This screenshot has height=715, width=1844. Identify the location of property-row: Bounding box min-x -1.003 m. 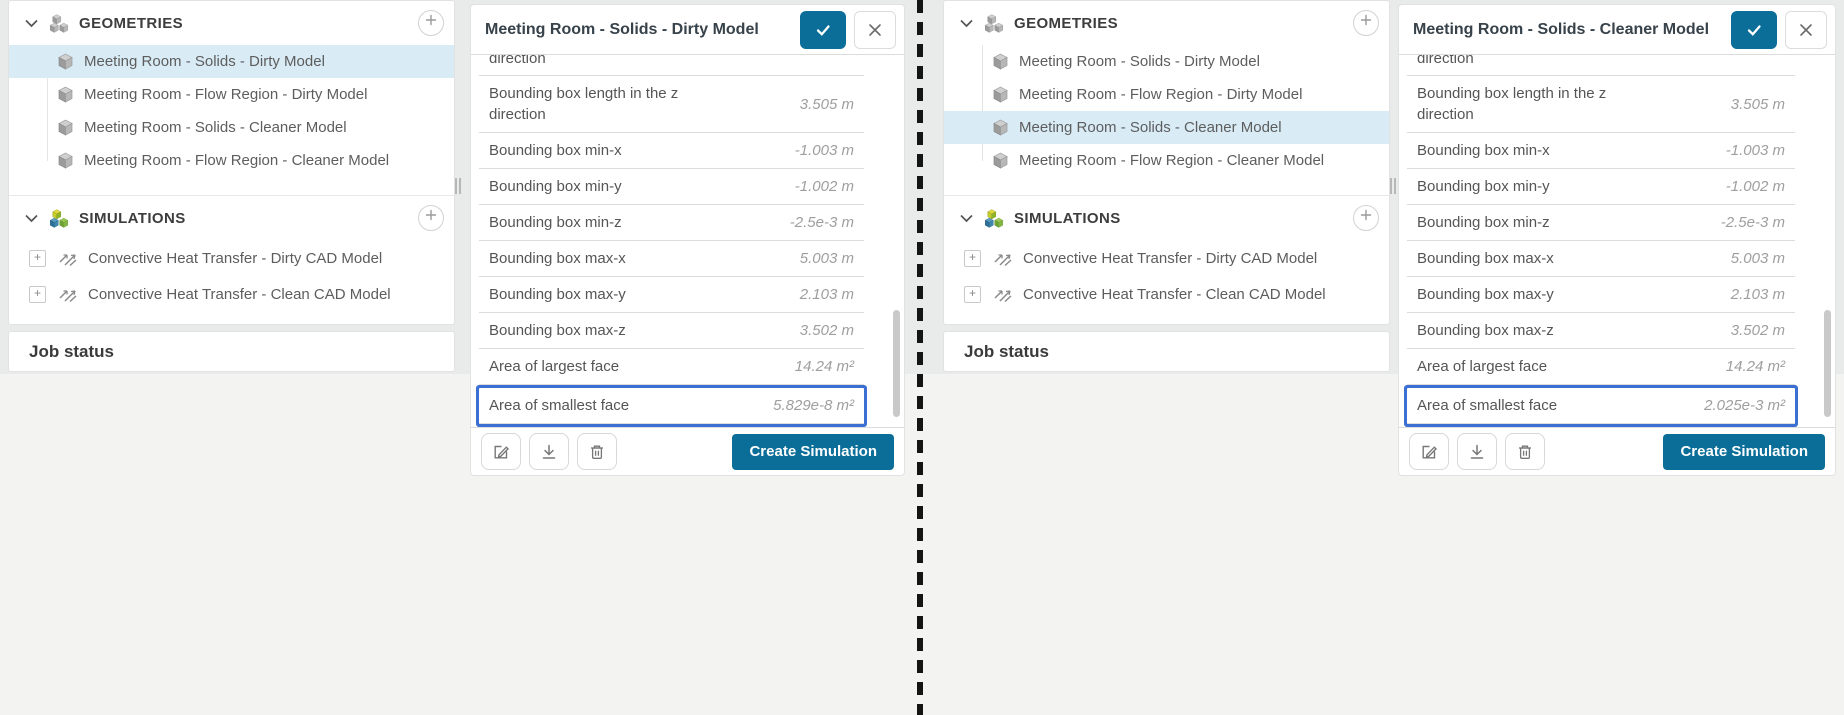
(671, 151).